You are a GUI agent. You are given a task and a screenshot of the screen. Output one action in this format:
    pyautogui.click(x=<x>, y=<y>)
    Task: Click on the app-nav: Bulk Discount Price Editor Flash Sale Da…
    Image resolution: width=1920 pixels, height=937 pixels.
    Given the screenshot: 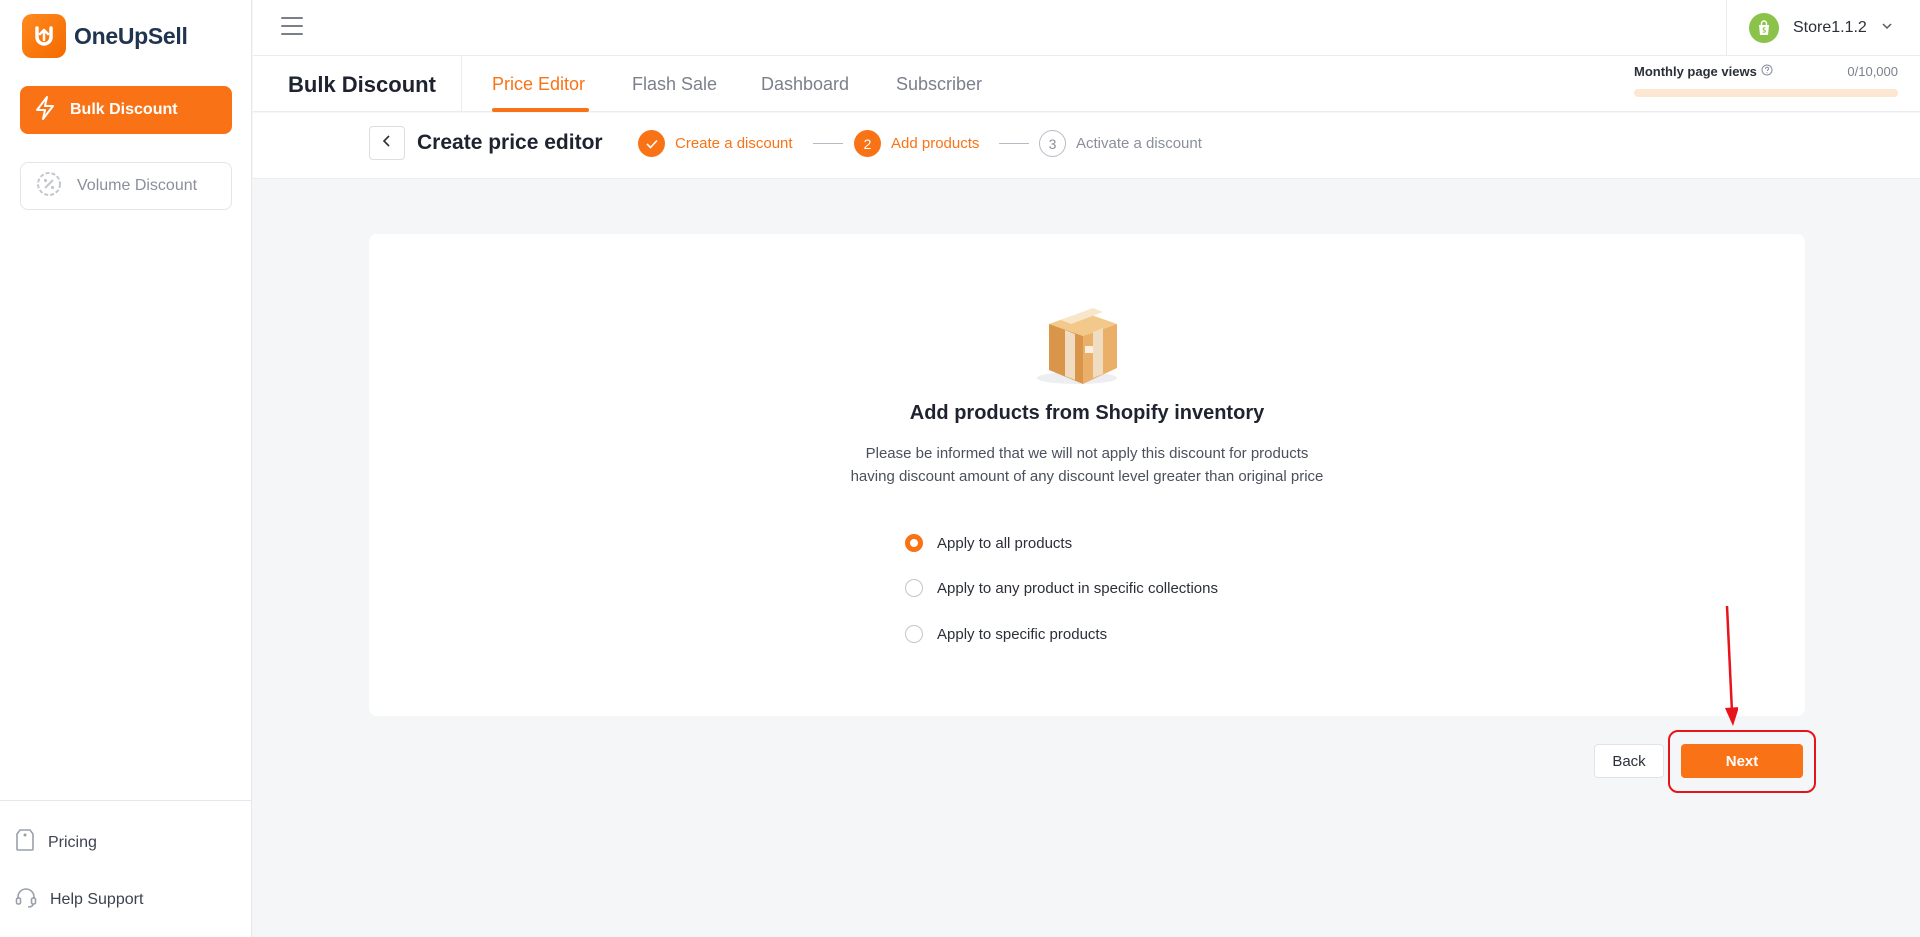 What is the action you would take?
    pyautogui.click(x=1086, y=84)
    